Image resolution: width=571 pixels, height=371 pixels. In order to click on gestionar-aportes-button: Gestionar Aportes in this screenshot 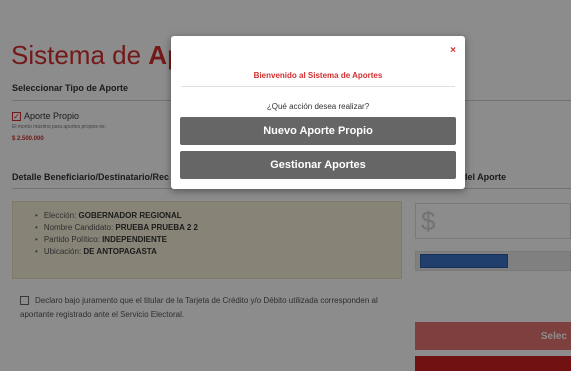, I will do `click(318, 165)`.